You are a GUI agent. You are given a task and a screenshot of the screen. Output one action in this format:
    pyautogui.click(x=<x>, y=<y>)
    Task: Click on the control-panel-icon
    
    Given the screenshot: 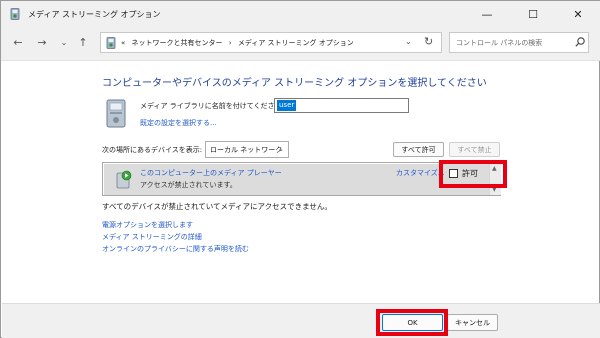 What is the action you would take?
    pyautogui.click(x=111, y=43)
    